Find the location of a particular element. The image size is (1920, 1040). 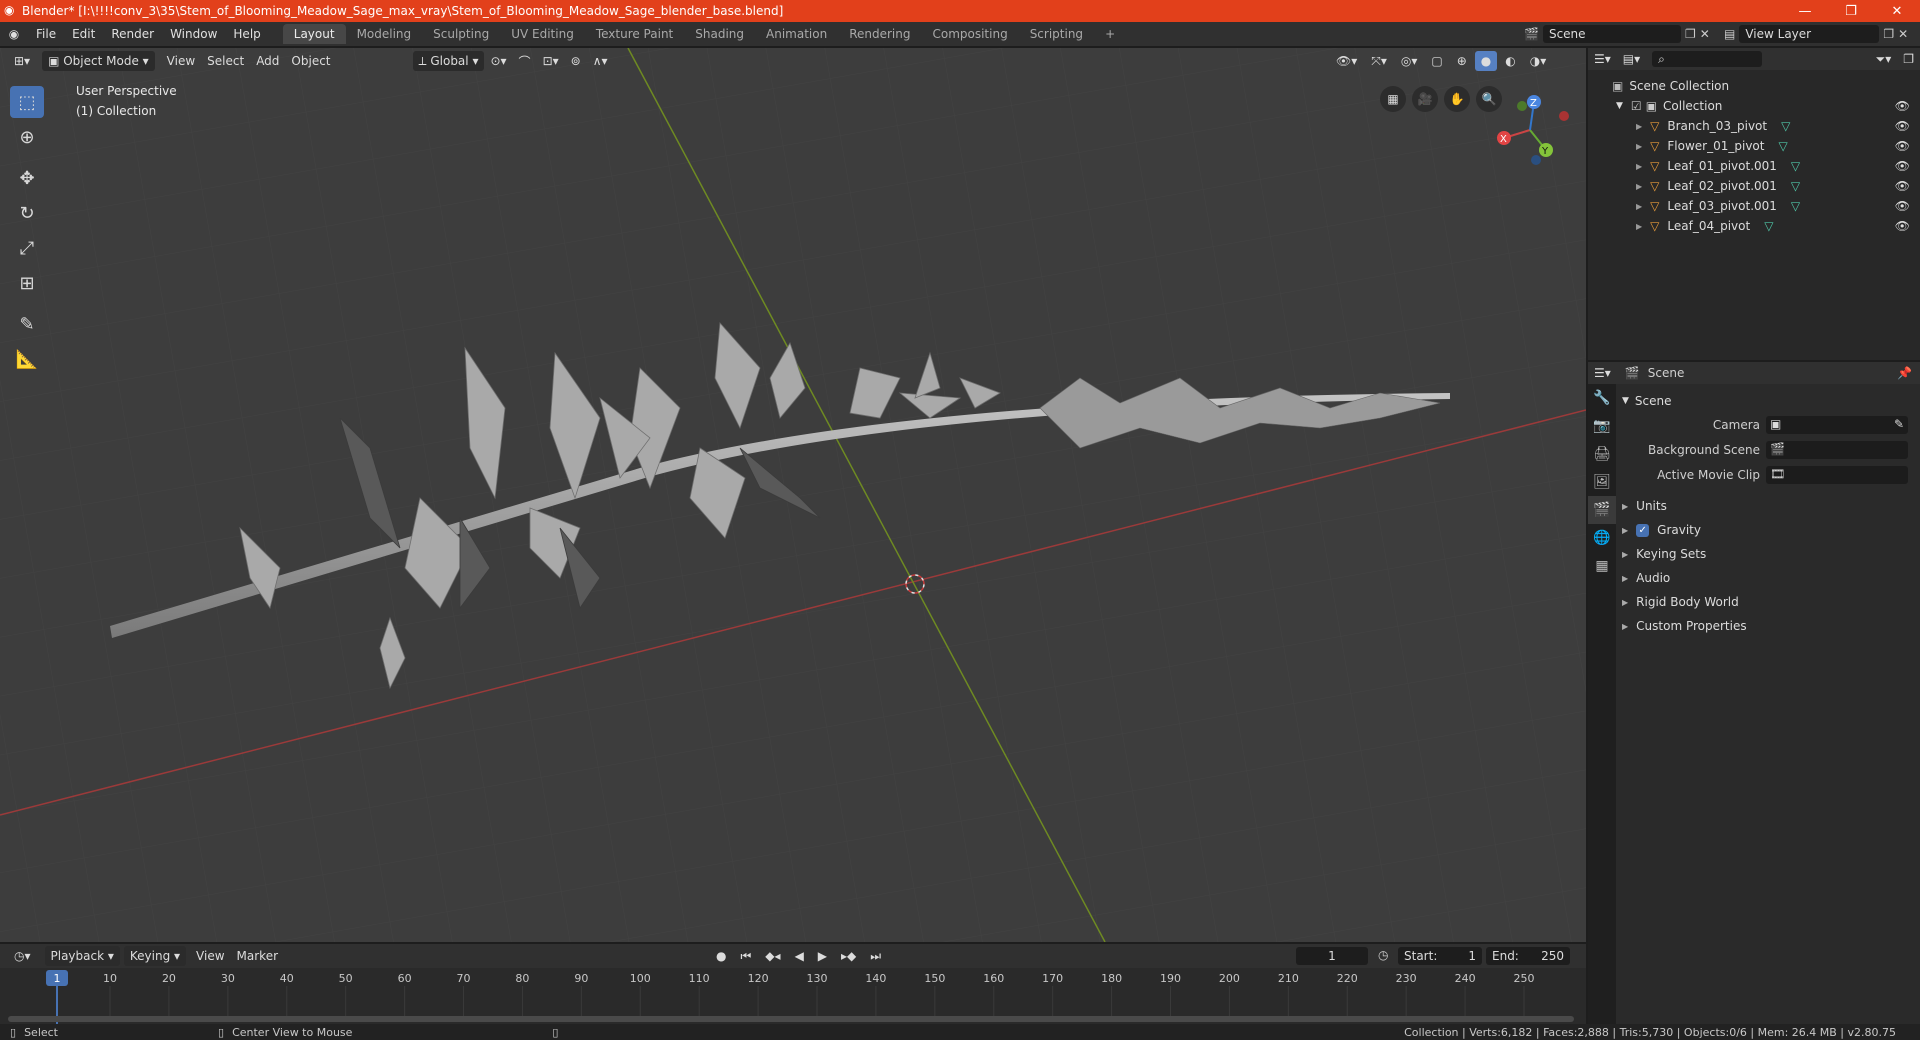

pin-icon: 📌 is located at coordinates (1904, 373).